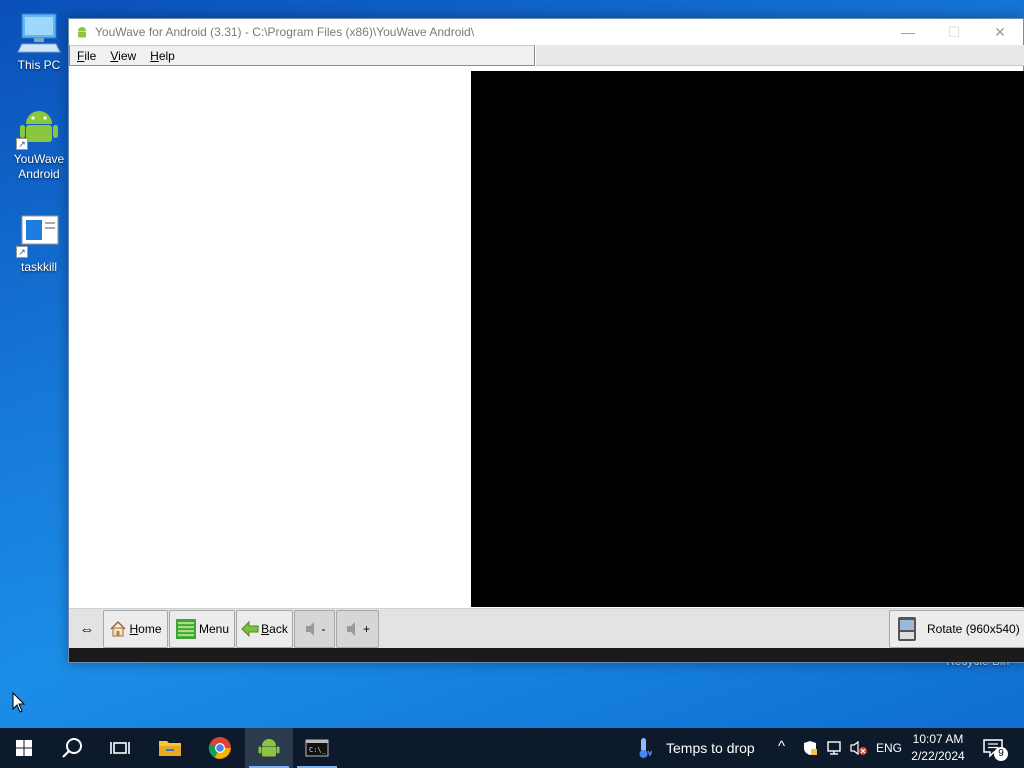  I want to click on back-arrow-icon, so click(250, 629).